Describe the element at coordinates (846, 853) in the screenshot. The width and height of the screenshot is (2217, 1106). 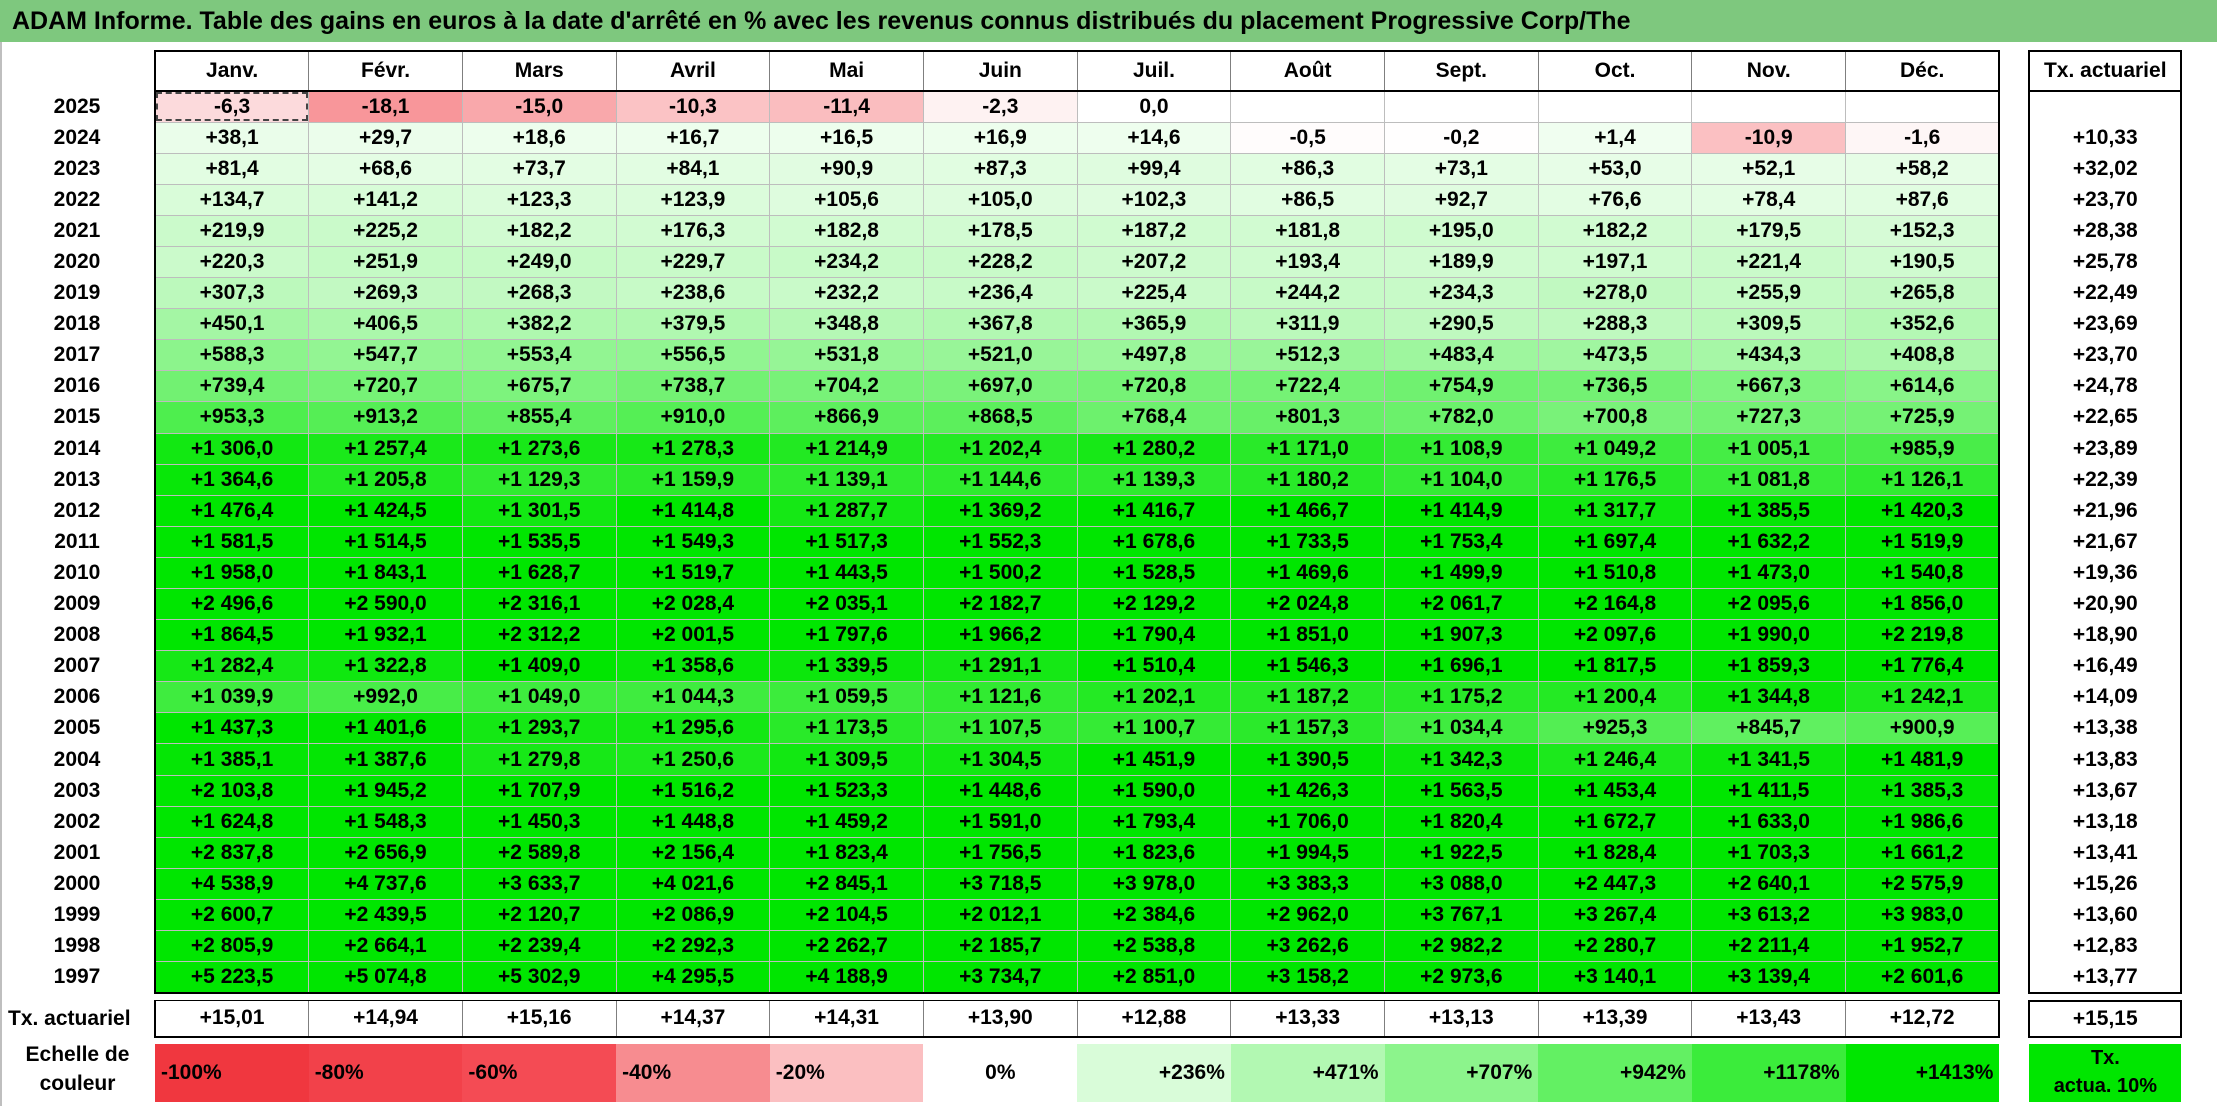
I see `gain-cell: +1 823,4` at that location.